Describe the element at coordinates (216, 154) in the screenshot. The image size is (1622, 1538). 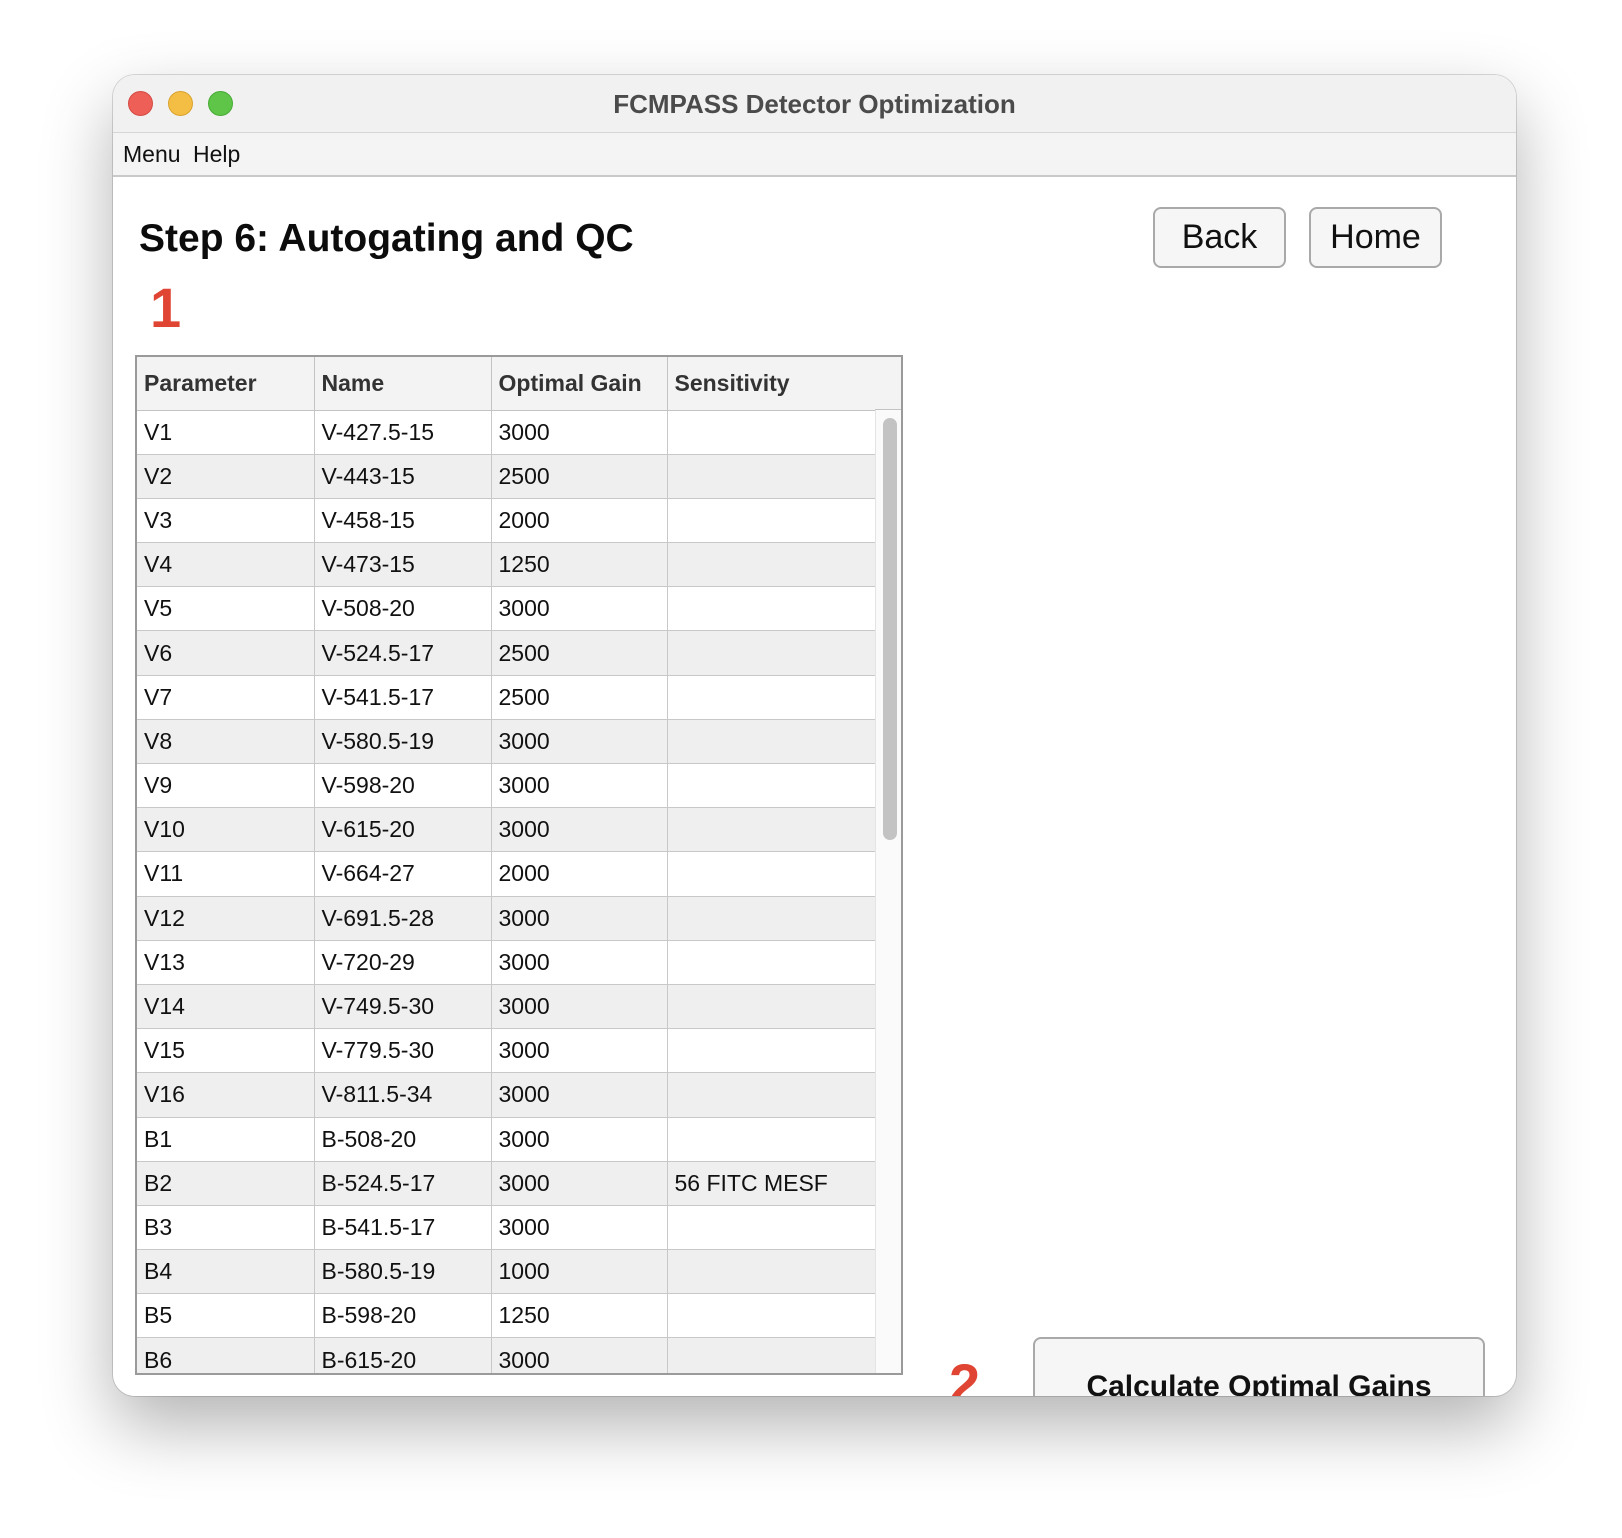
I see `menu-item-help: Help` at that location.